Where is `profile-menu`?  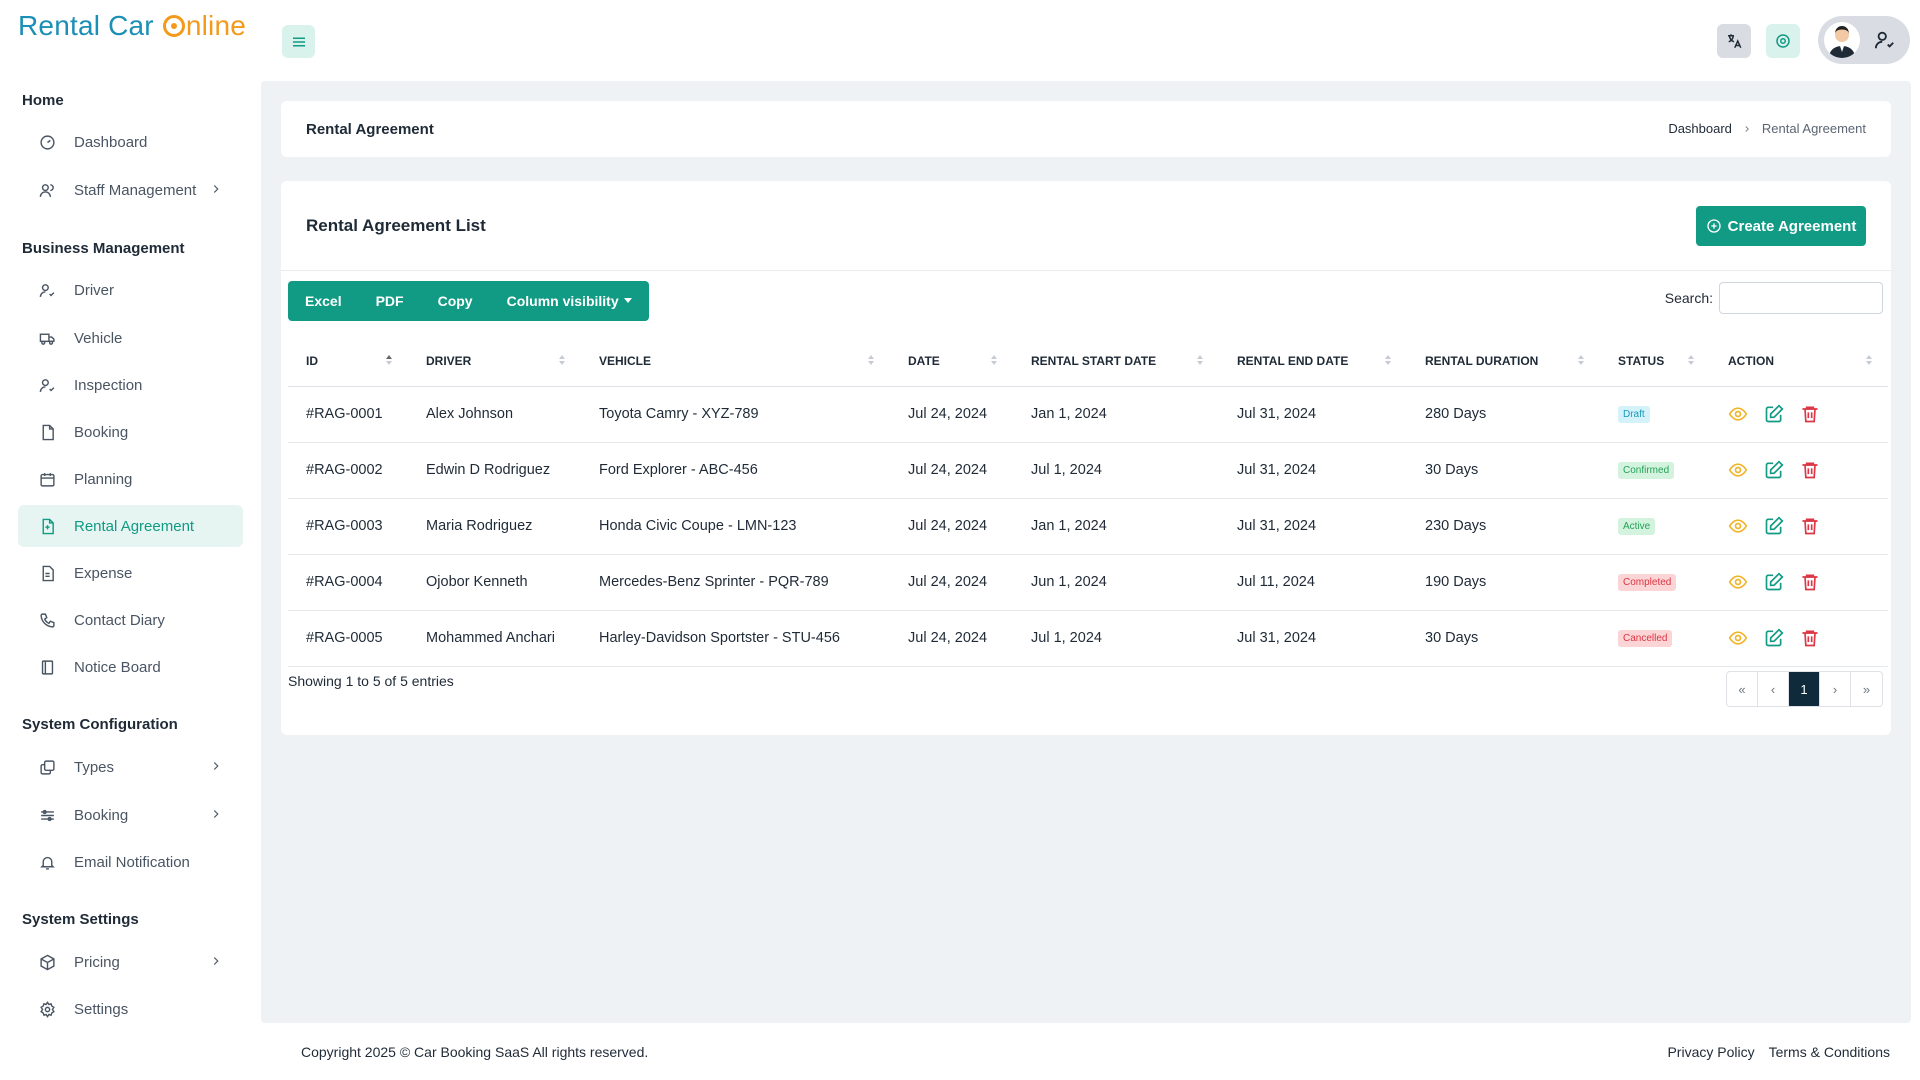
profile-menu is located at coordinates (1864, 40).